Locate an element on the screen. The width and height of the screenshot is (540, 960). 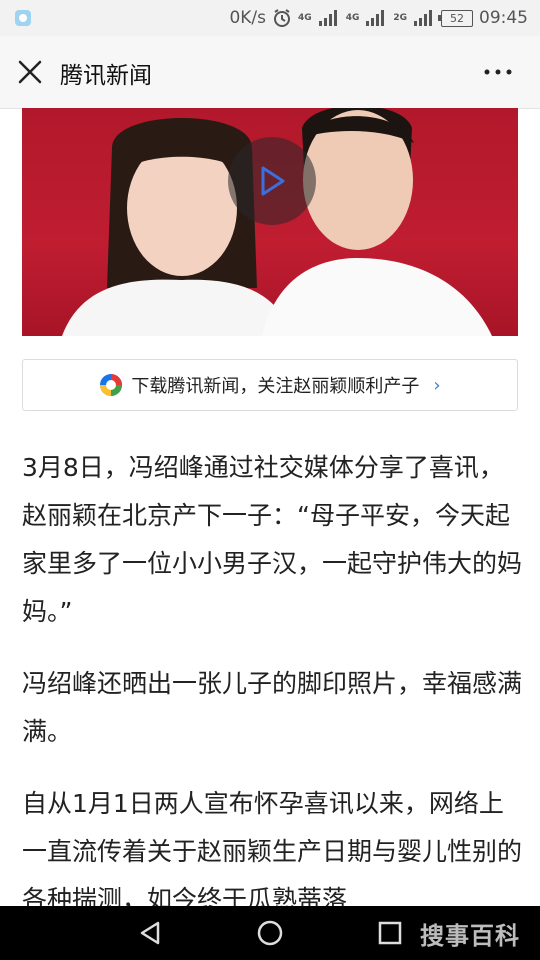
network-type-2: 4G is located at coordinates (352, 18).